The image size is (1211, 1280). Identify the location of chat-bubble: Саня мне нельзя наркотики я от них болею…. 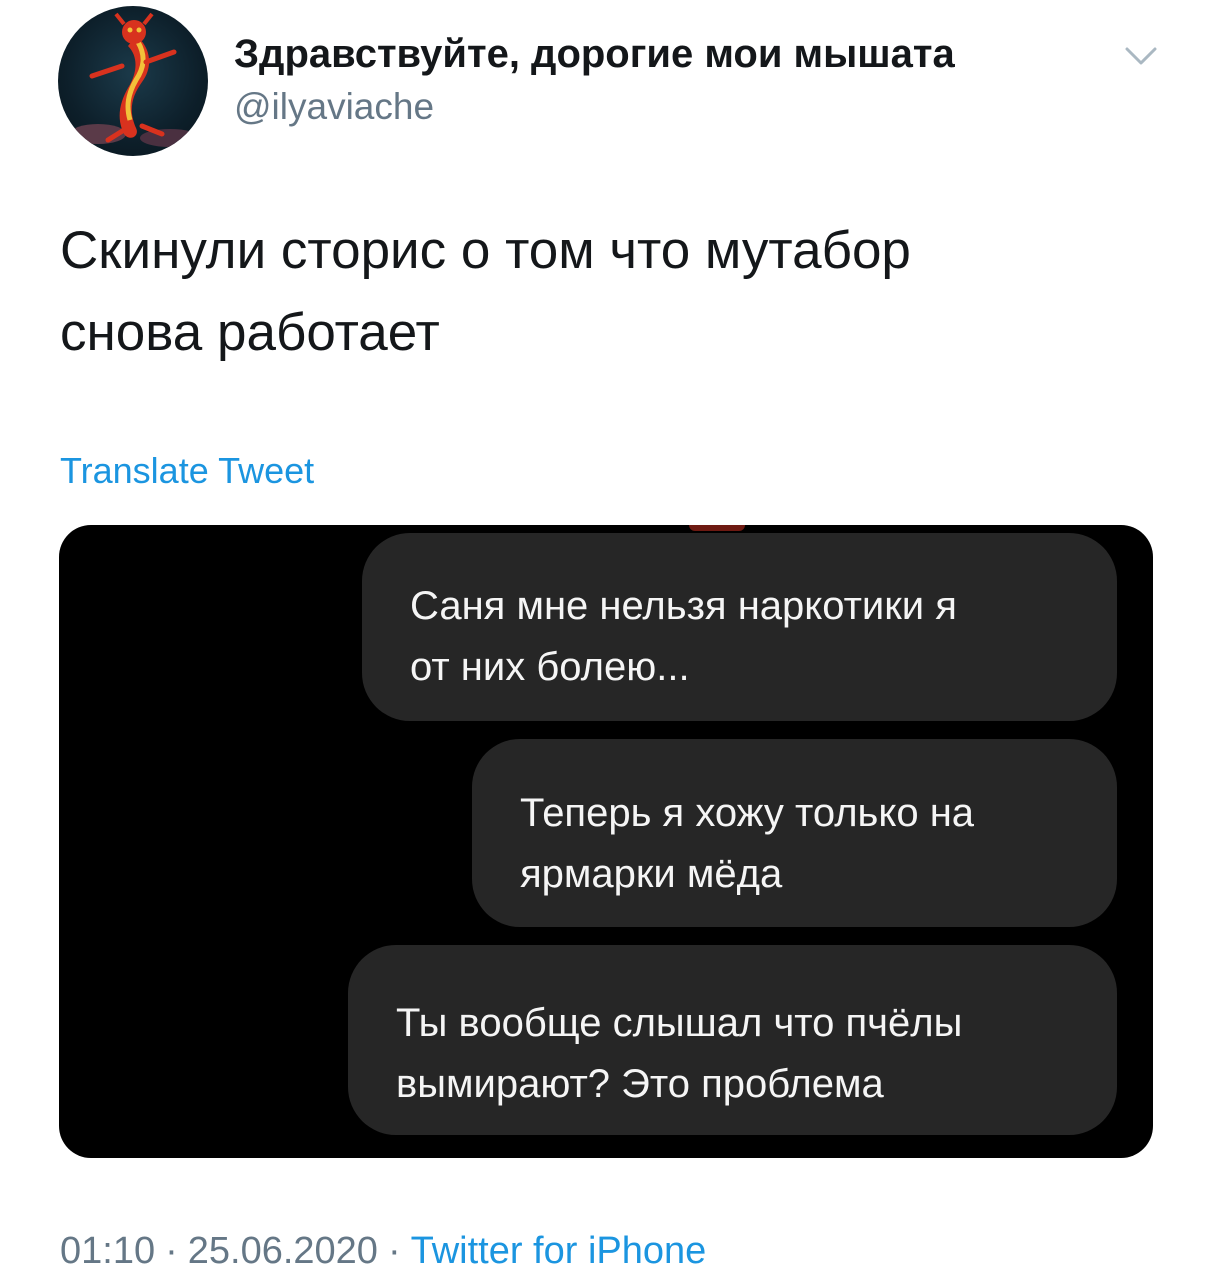
(739, 627).